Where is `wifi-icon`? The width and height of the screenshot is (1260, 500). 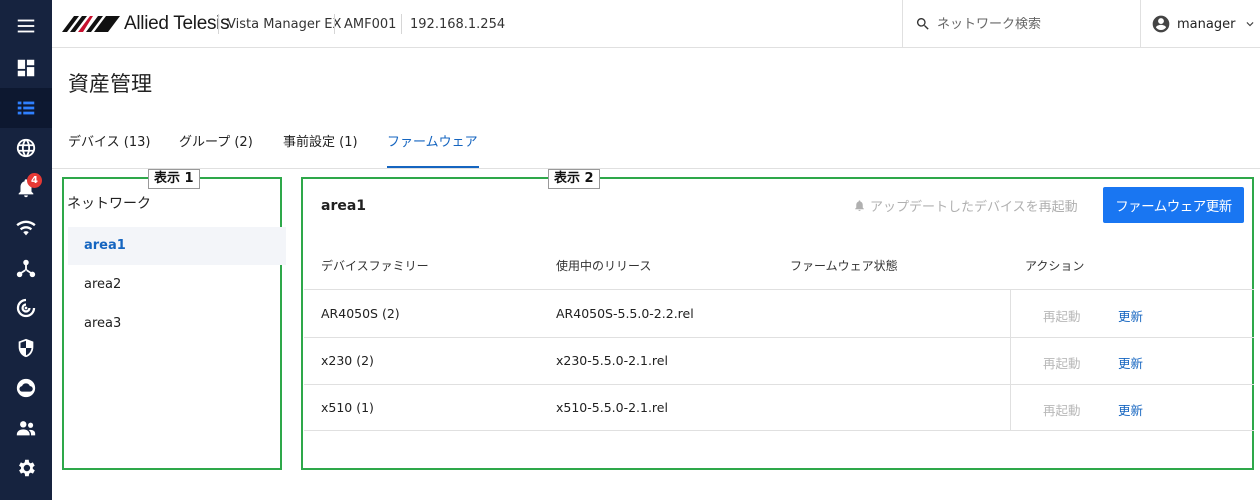 wifi-icon is located at coordinates (26, 228).